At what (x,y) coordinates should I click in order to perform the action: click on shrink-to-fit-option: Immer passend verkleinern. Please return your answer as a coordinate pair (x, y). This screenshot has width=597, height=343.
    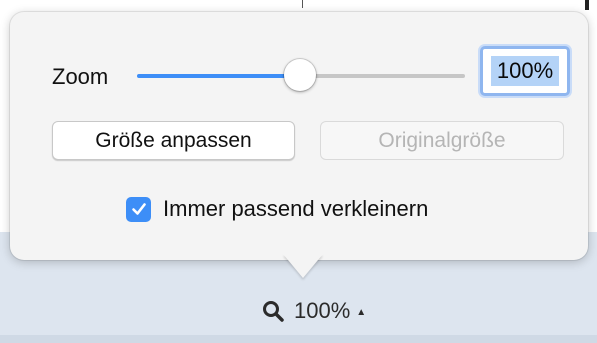
    Looking at the image, I should click on (277, 209).